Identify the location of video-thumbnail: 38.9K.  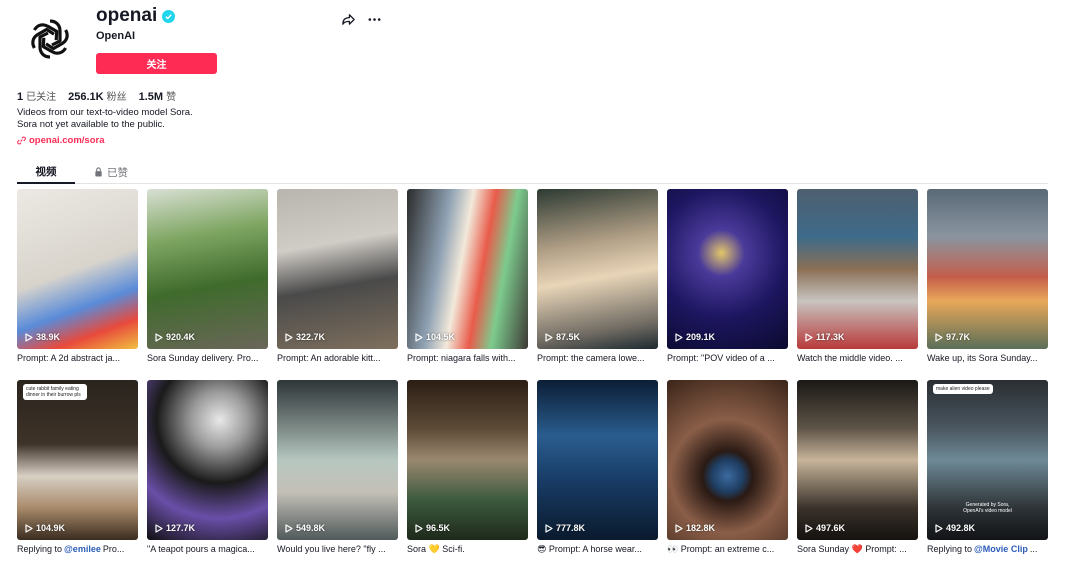
(77, 269).